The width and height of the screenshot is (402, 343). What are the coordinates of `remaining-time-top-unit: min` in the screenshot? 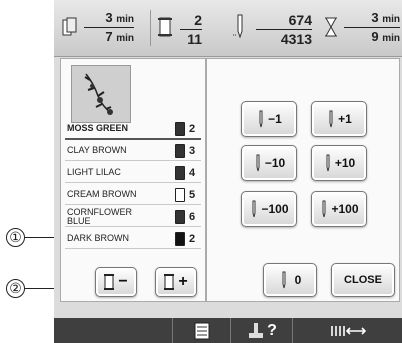 It's located at (391, 19).